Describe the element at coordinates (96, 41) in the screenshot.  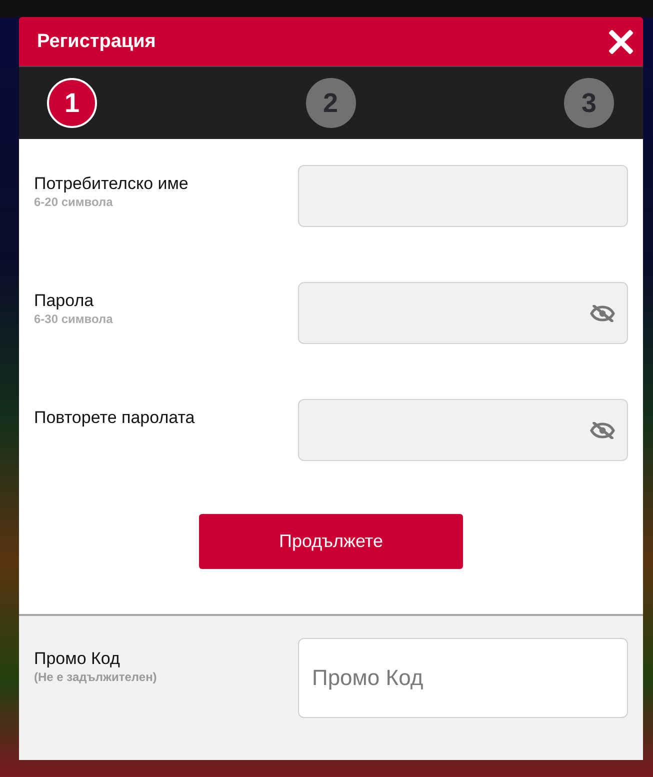
I see `dialog-title: Регистрация` at that location.